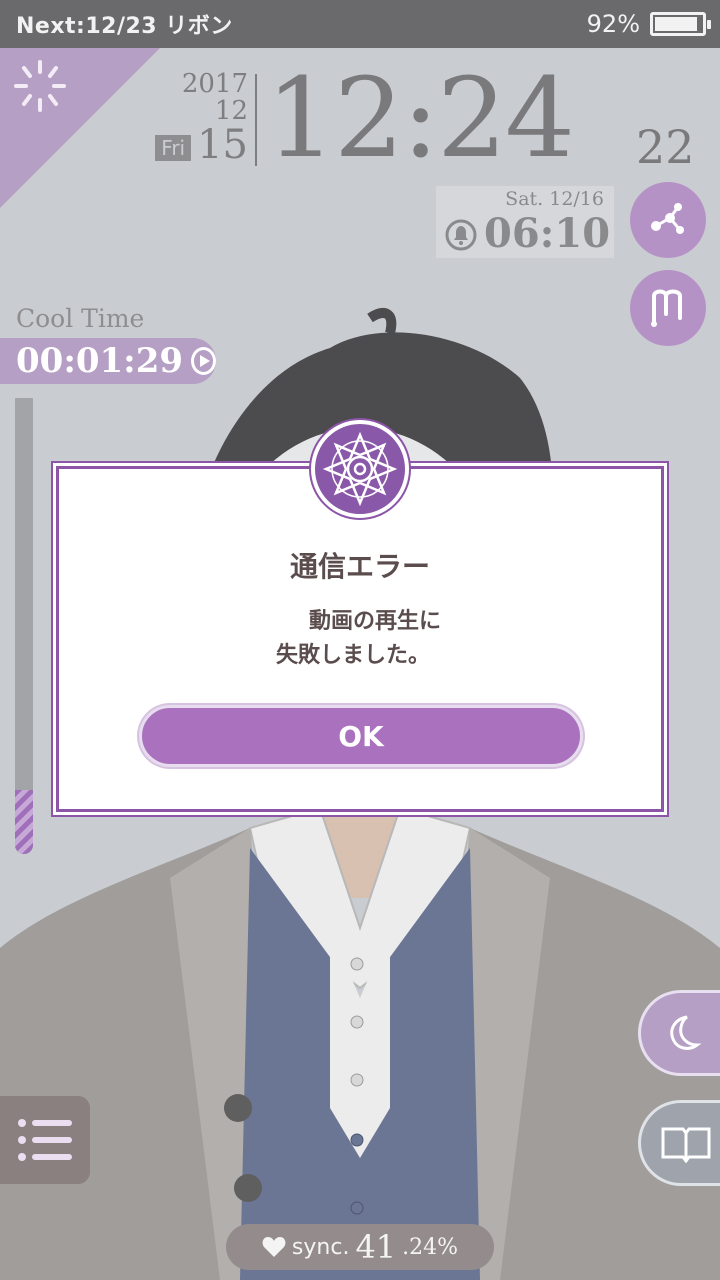 Image resolution: width=720 pixels, height=1280 pixels. I want to click on status-bar: Next:12/23 リボン 92%, so click(360, 24).